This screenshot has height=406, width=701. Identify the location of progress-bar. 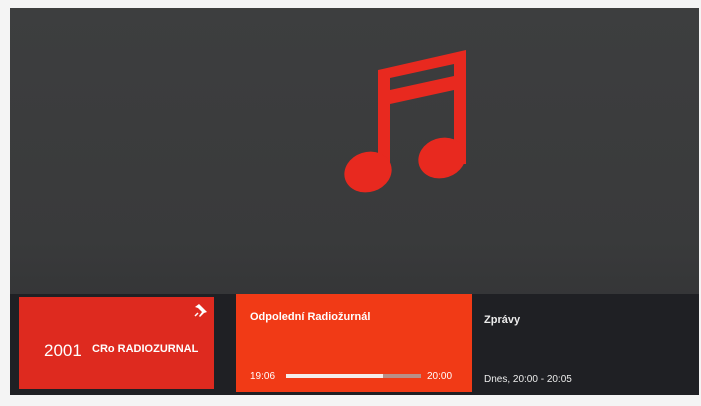
(353, 376).